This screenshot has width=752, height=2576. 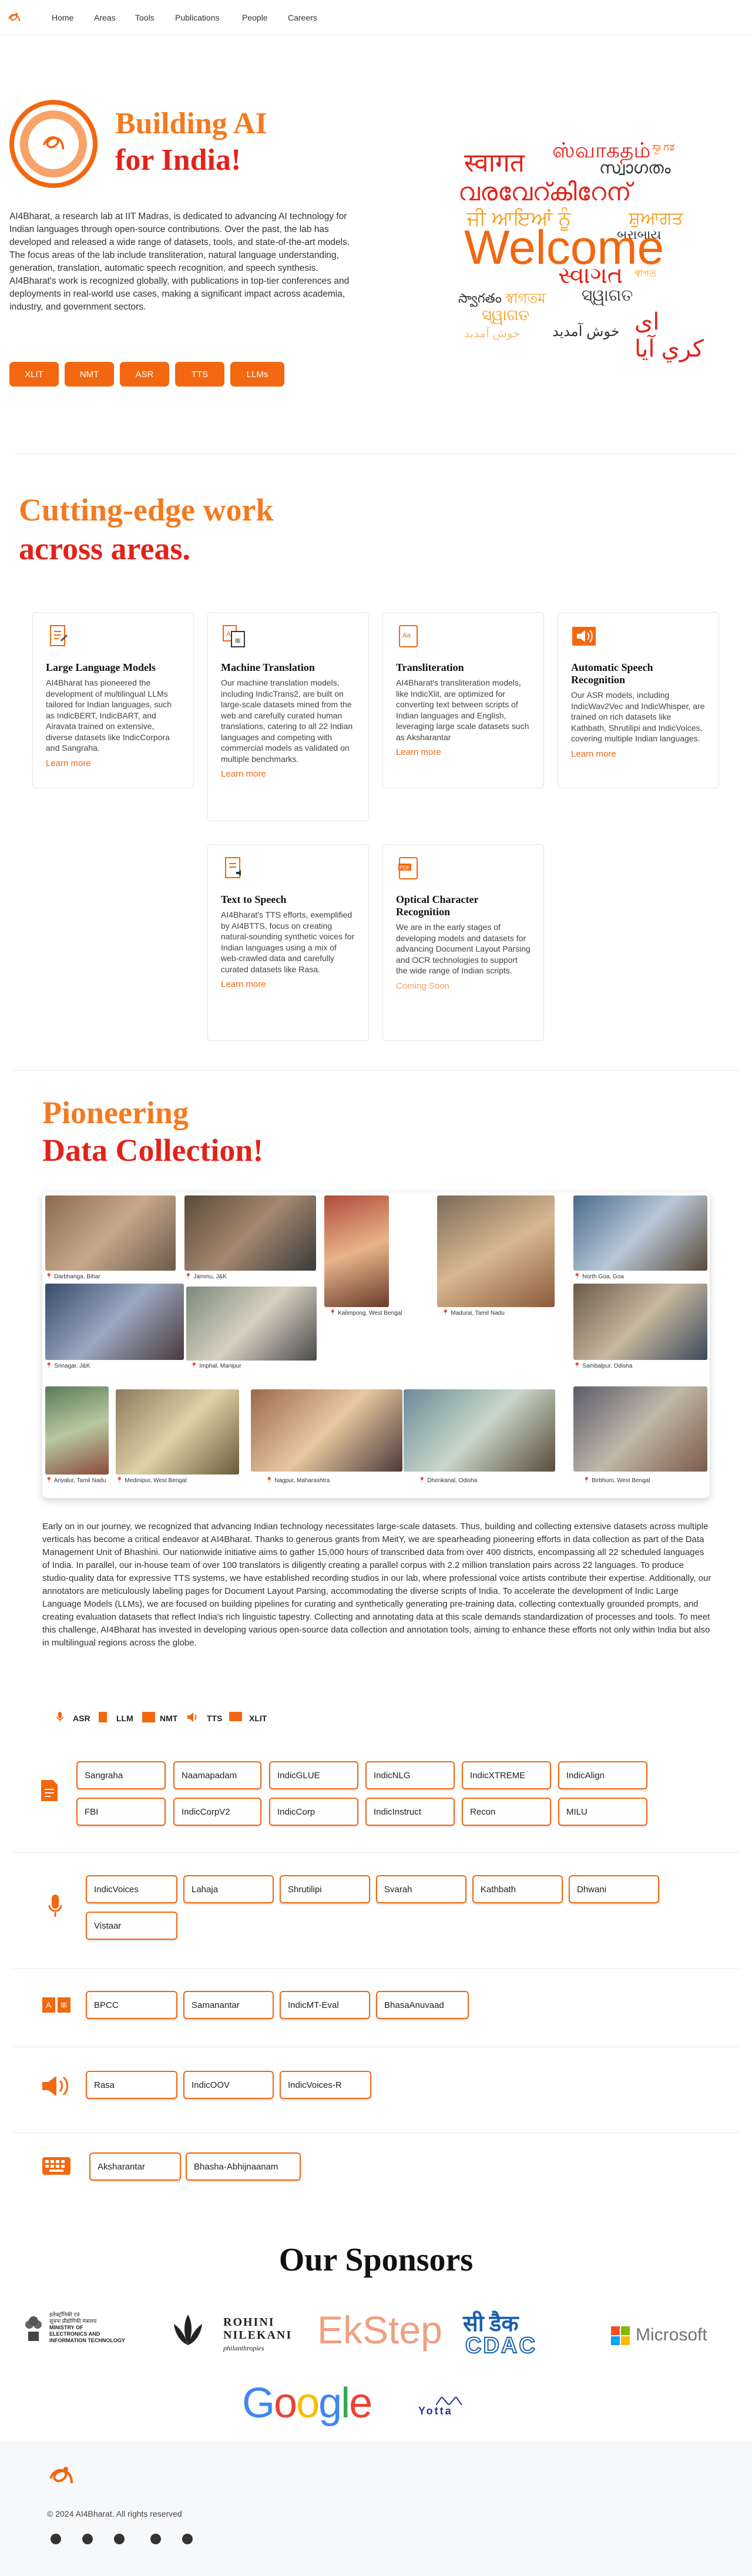 I want to click on dataset-pill: Lahaja, so click(x=228, y=1889).